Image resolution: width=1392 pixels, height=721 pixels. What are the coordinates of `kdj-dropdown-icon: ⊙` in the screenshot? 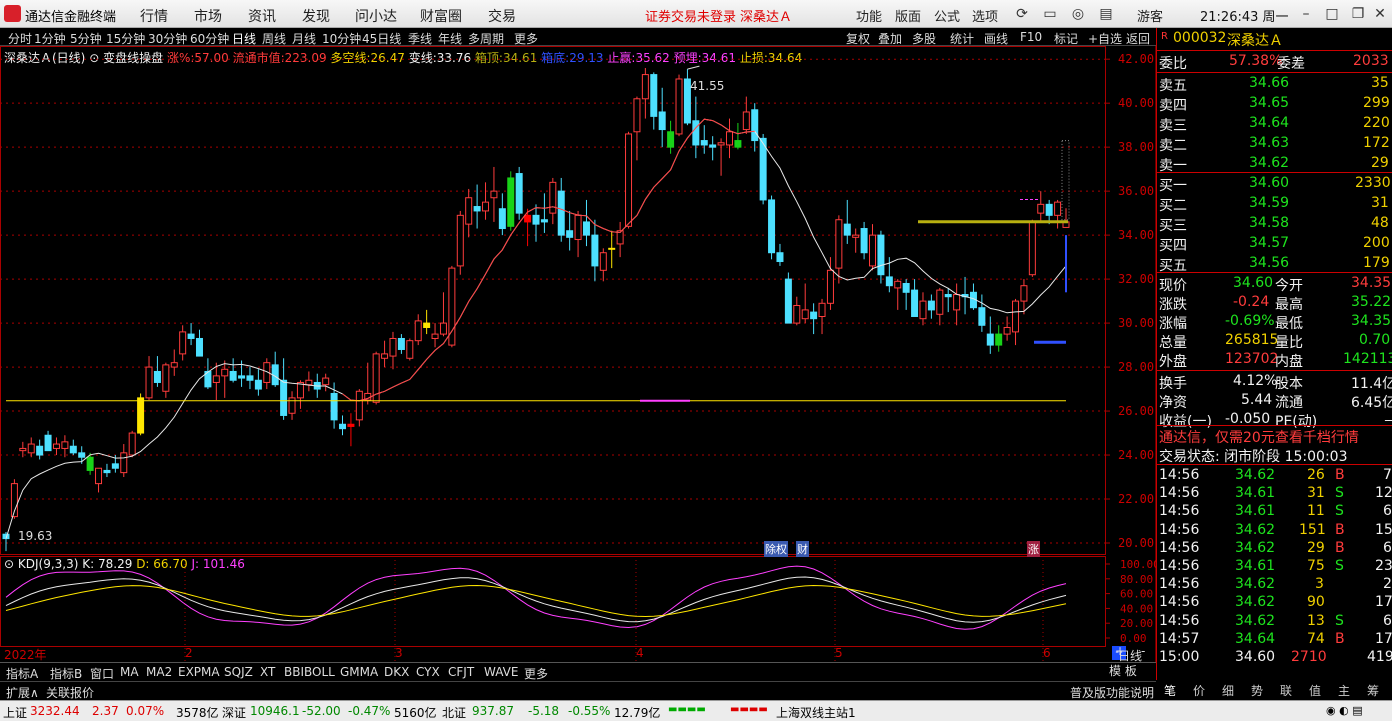 It's located at (9, 564).